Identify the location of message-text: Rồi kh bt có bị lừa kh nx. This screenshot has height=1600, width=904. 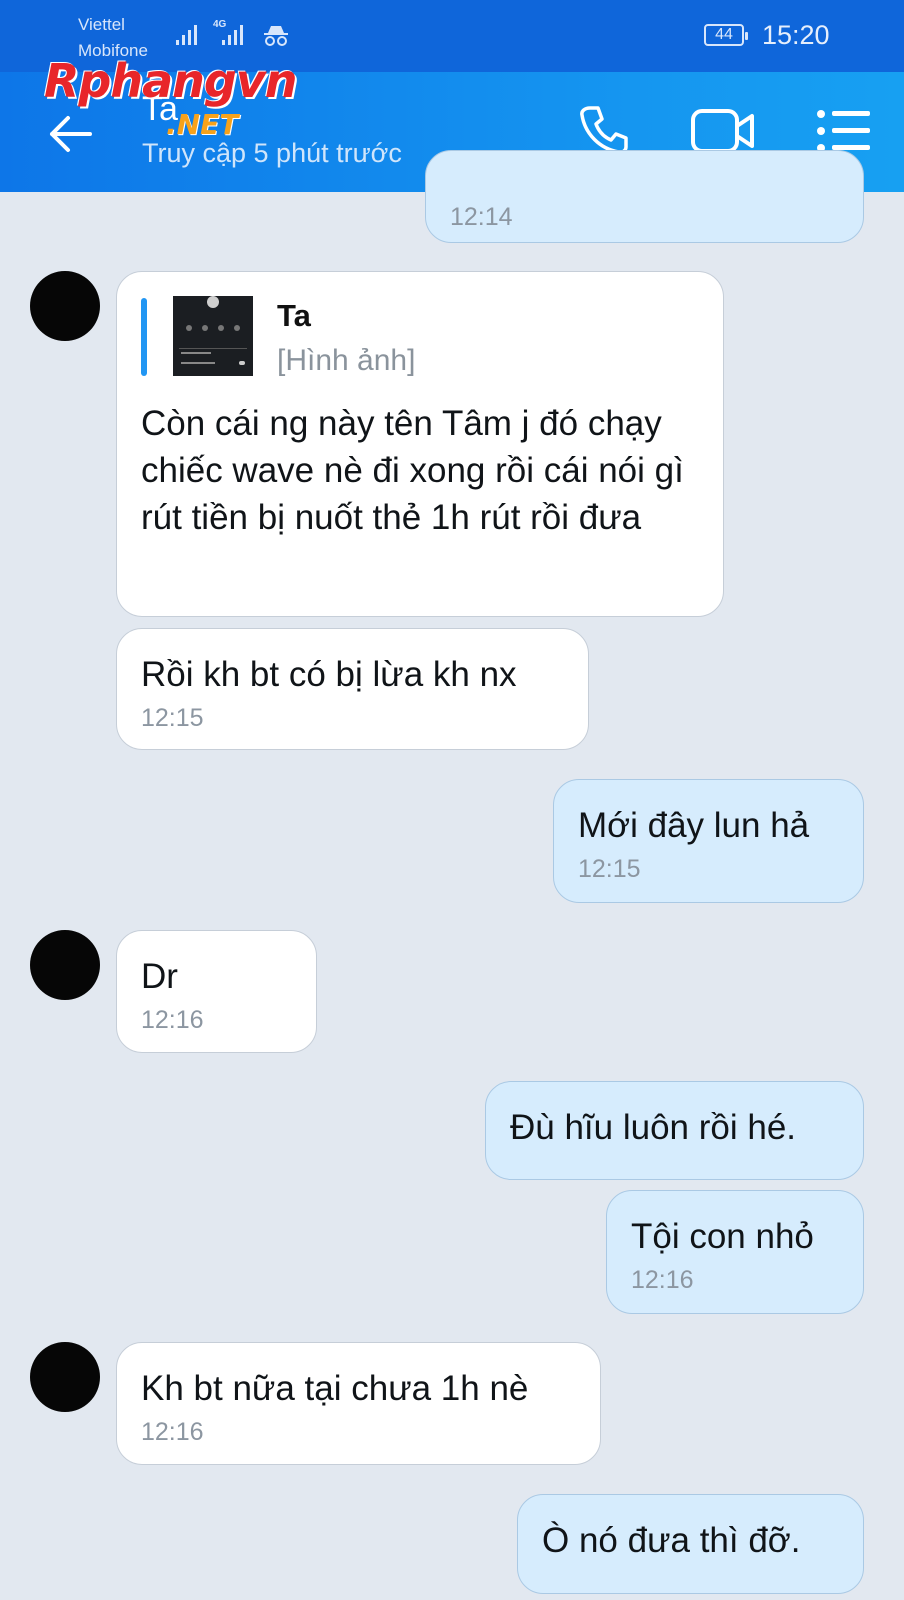
(329, 674).